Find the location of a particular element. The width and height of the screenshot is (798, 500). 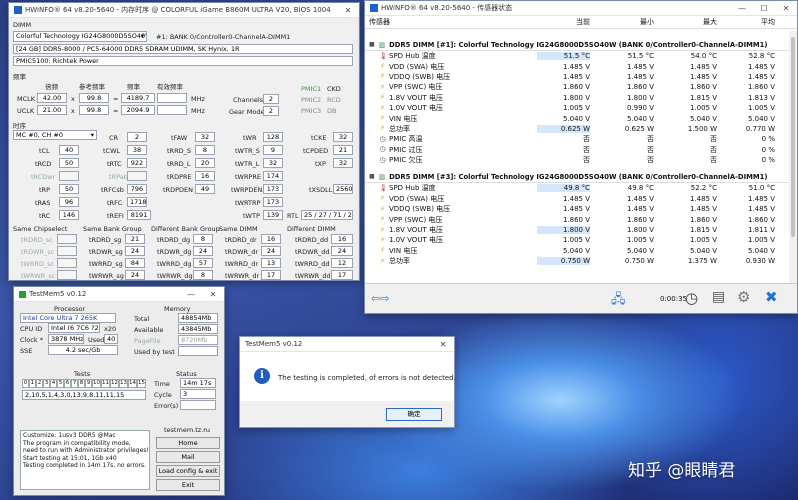

home-button: Home is located at coordinates (188, 443).